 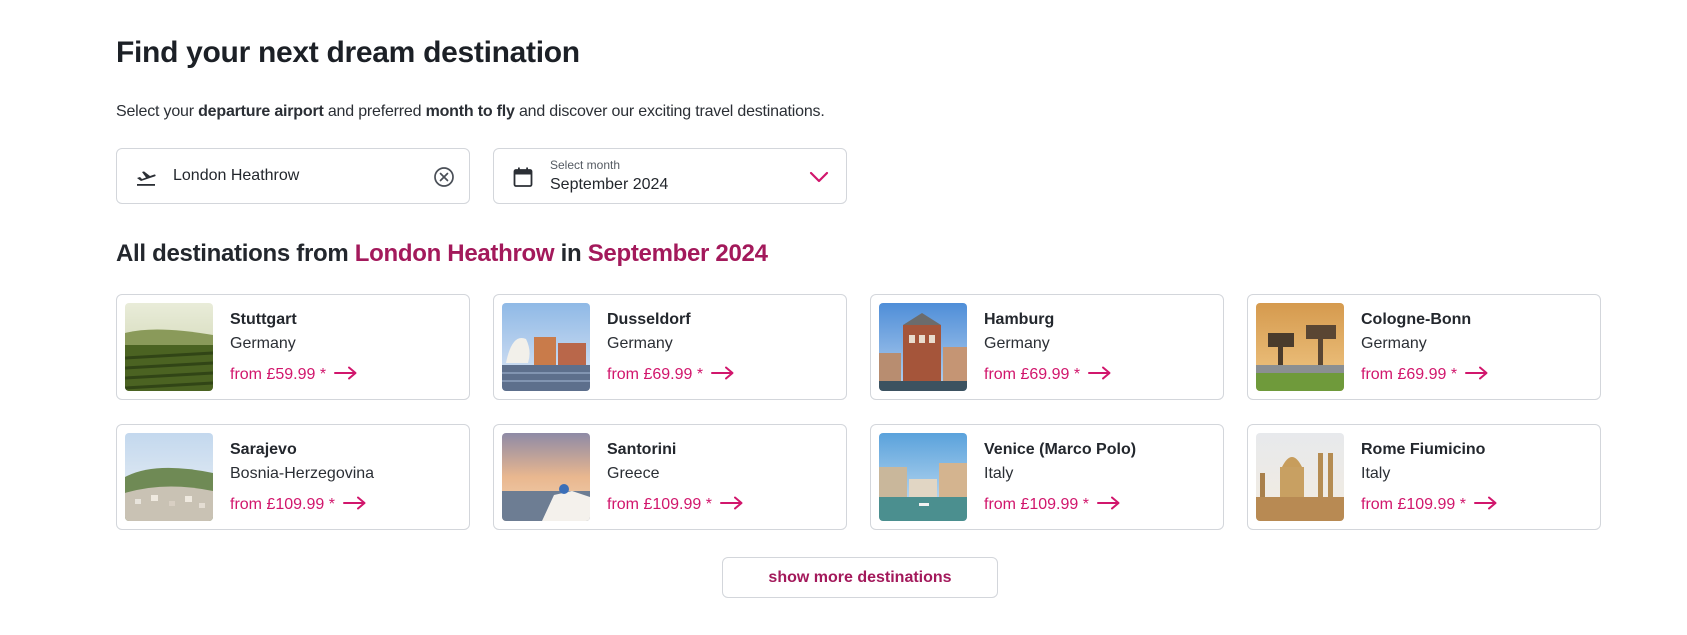 I want to click on destination-card-cologne-bonn: Cologne-Bonn Germany from £69.99 *, so click(x=1424, y=347).